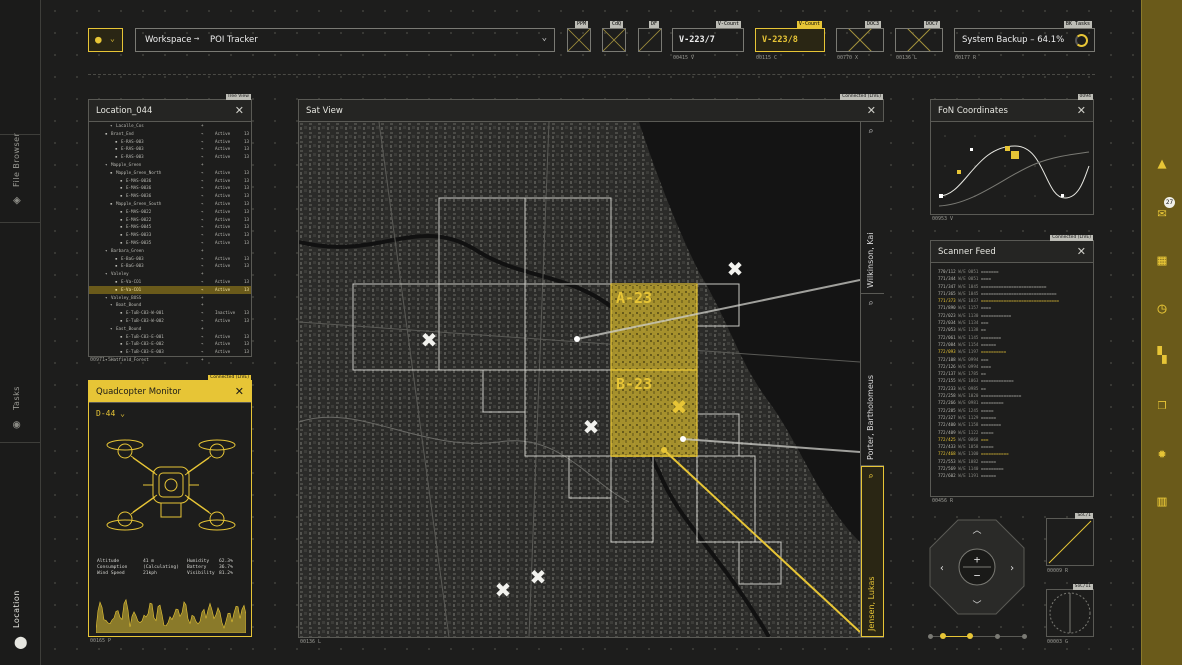  What do you see at coordinates (1162, 260) in the screenshot?
I see `calendar-icon: ▦` at bounding box center [1162, 260].